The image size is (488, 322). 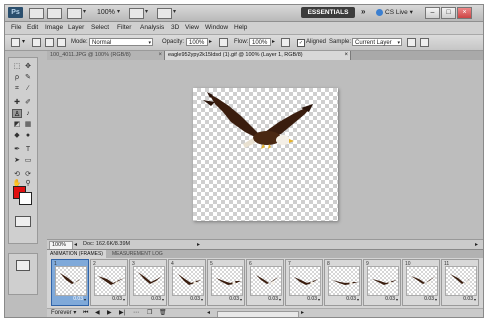 What do you see at coordinates (28, 174) in the screenshot?
I see `3d-orbit-tool-icon: ⟳` at bounding box center [28, 174].